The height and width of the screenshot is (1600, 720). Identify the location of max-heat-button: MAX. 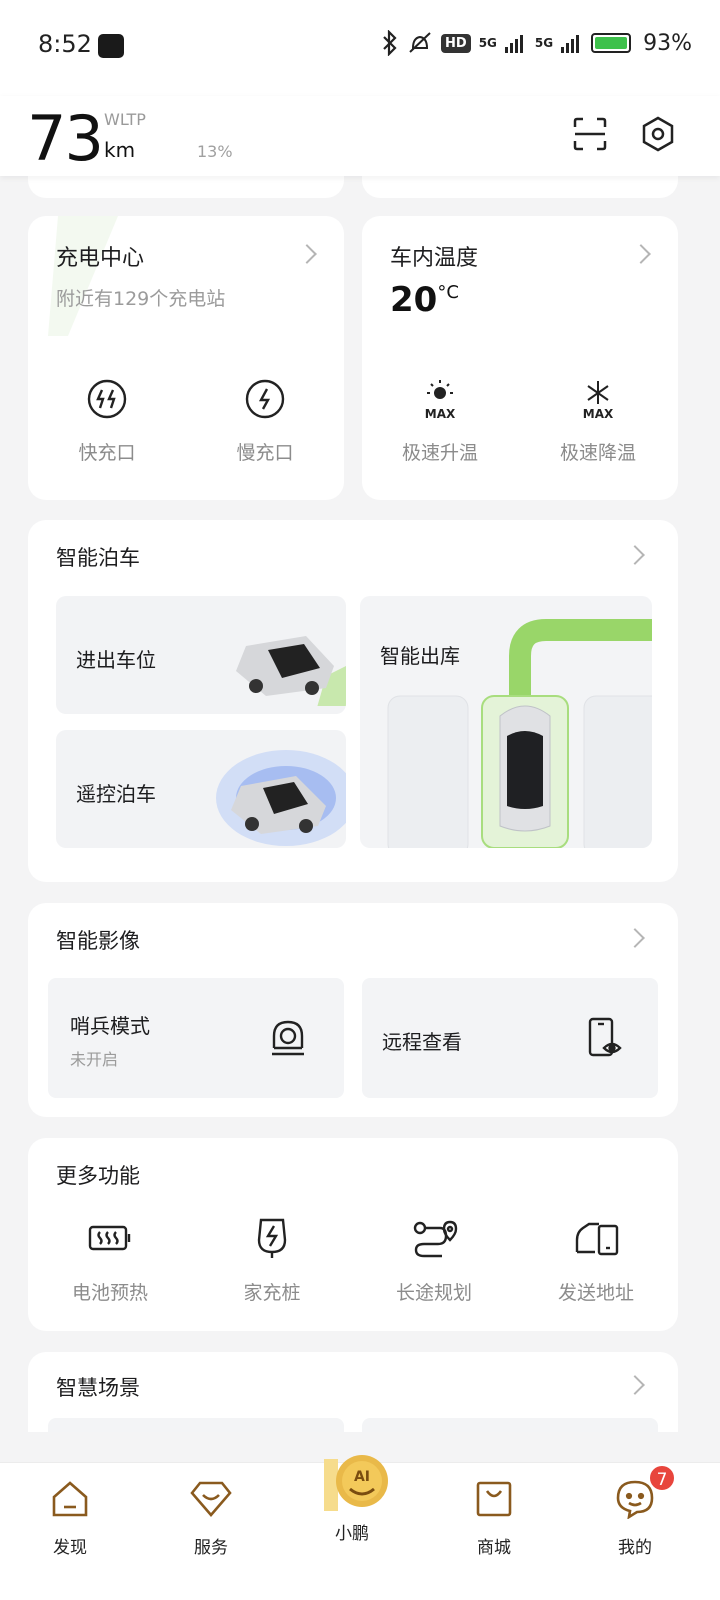
(440, 400).